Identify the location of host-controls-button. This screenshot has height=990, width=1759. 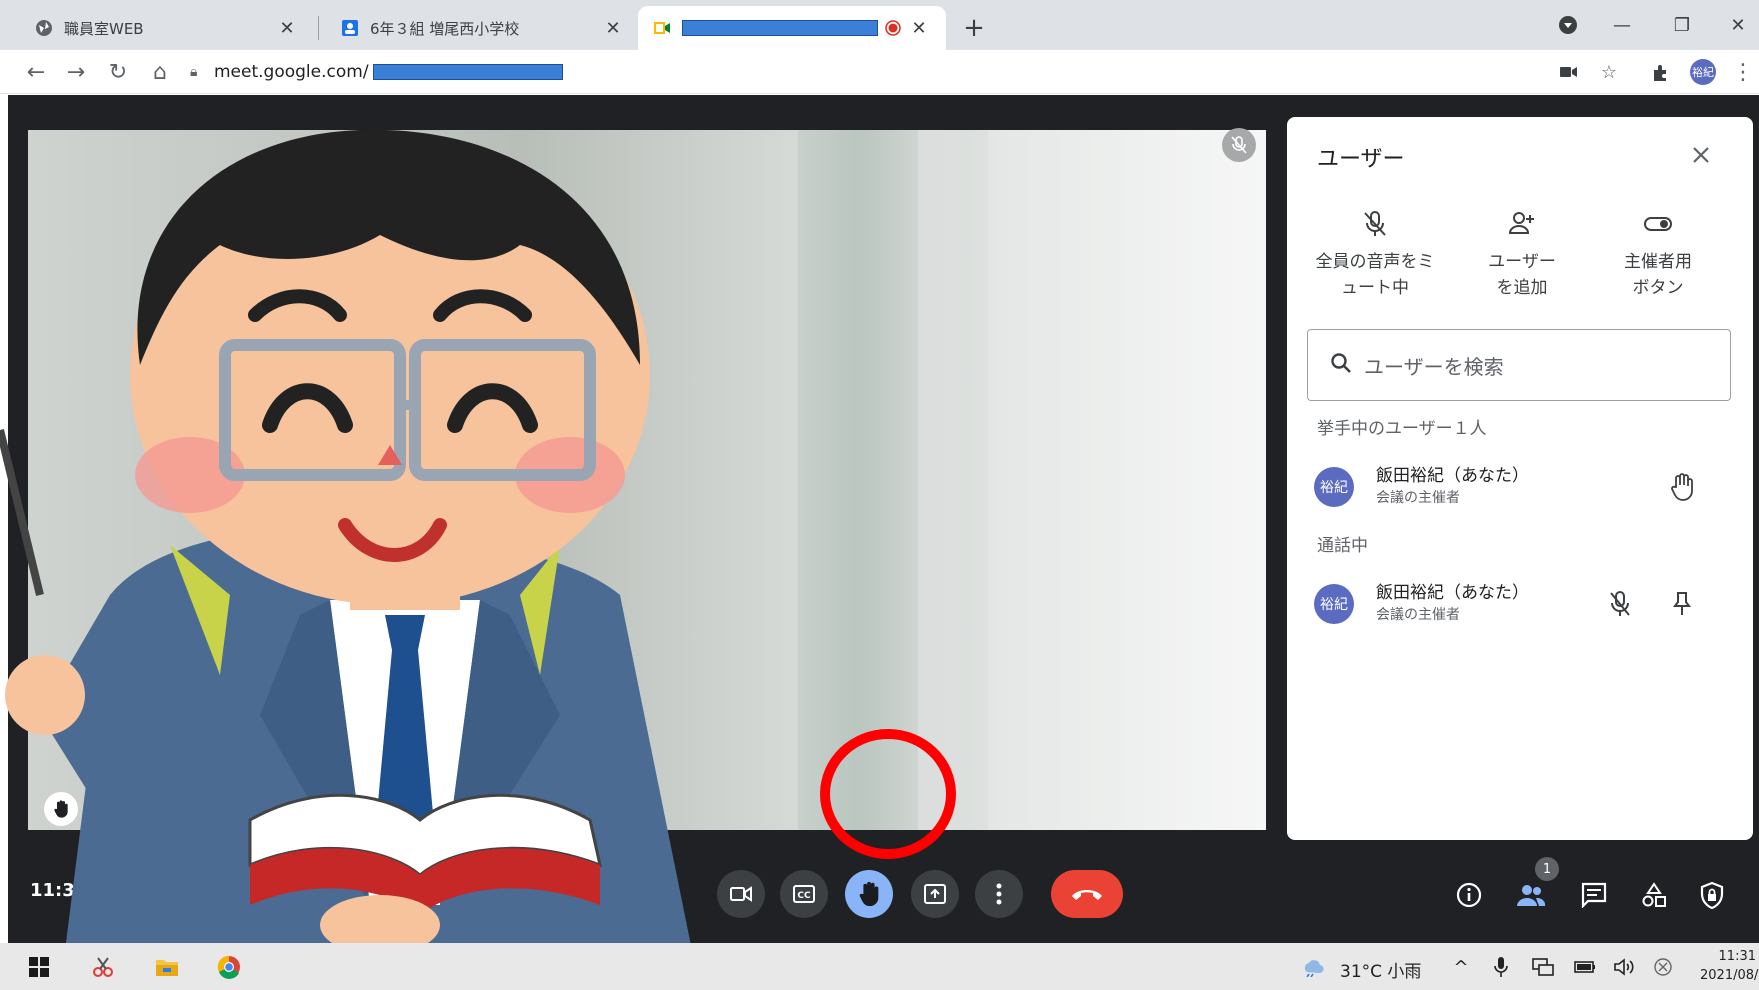
(1712, 895).